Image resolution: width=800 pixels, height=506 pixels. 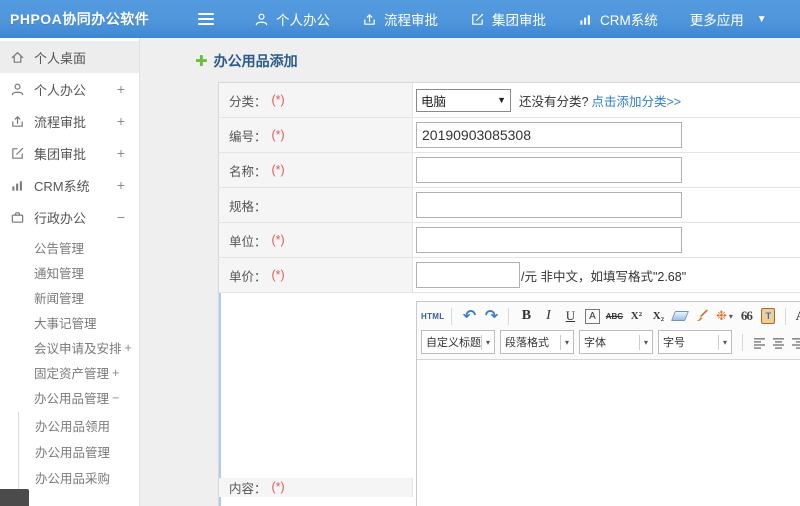 What do you see at coordinates (608, 433) in the screenshot?
I see `editor-content-area` at bounding box center [608, 433].